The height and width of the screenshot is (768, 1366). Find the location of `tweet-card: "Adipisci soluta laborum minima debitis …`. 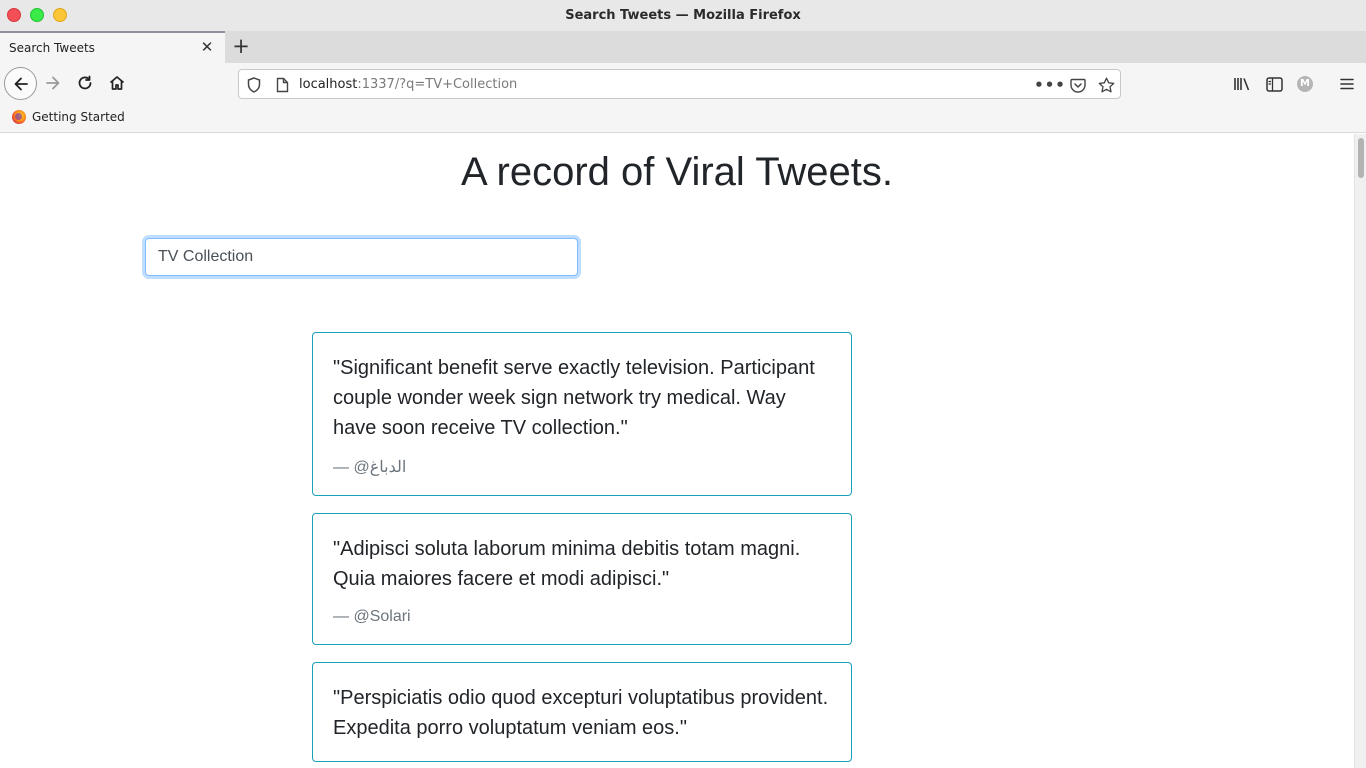

tweet-card: "Adipisci soluta laborum minima debitis … is located at coordinates (582, 579).